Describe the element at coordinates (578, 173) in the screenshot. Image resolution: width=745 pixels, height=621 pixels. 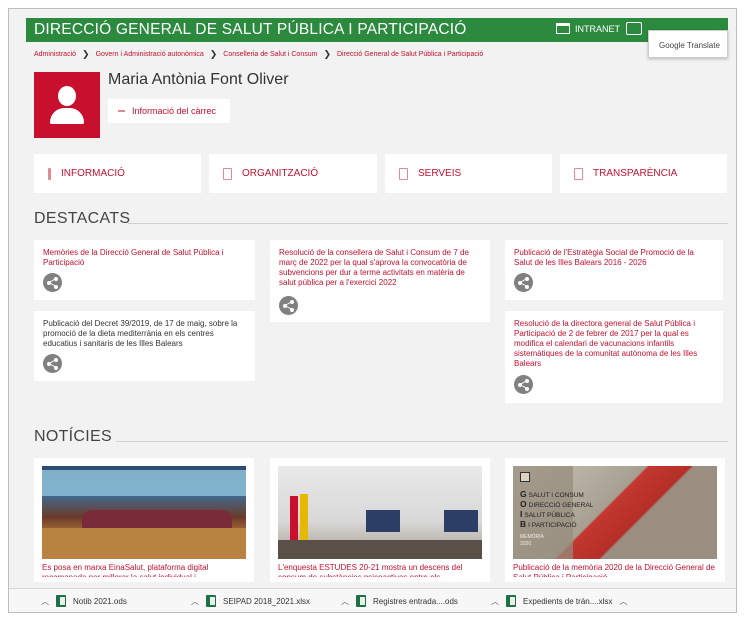
I see `document-icon` at that location.